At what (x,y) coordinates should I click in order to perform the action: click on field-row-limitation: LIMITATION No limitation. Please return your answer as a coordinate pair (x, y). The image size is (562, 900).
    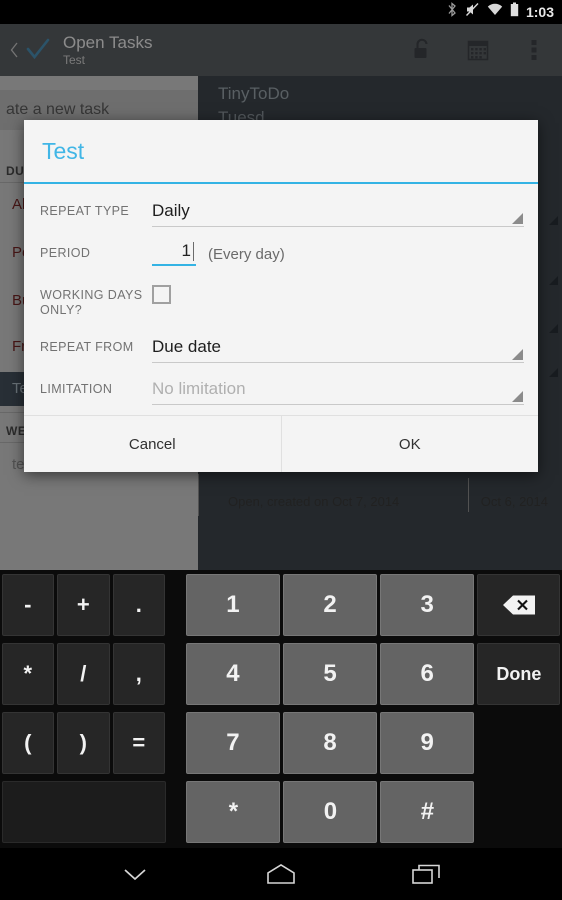
    Looking at the image, I should click on (281, 391).